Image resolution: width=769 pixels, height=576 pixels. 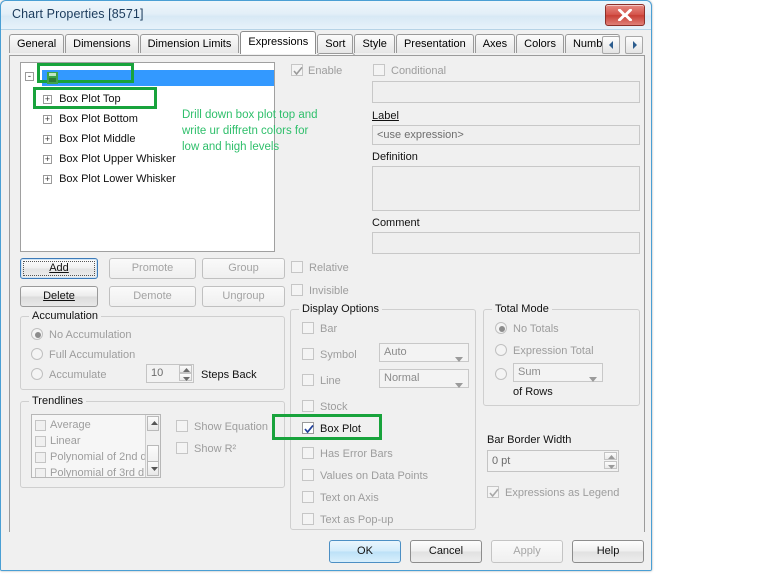 I want to click on values-on-data-points-checkbox, so click(x=308, y=475).